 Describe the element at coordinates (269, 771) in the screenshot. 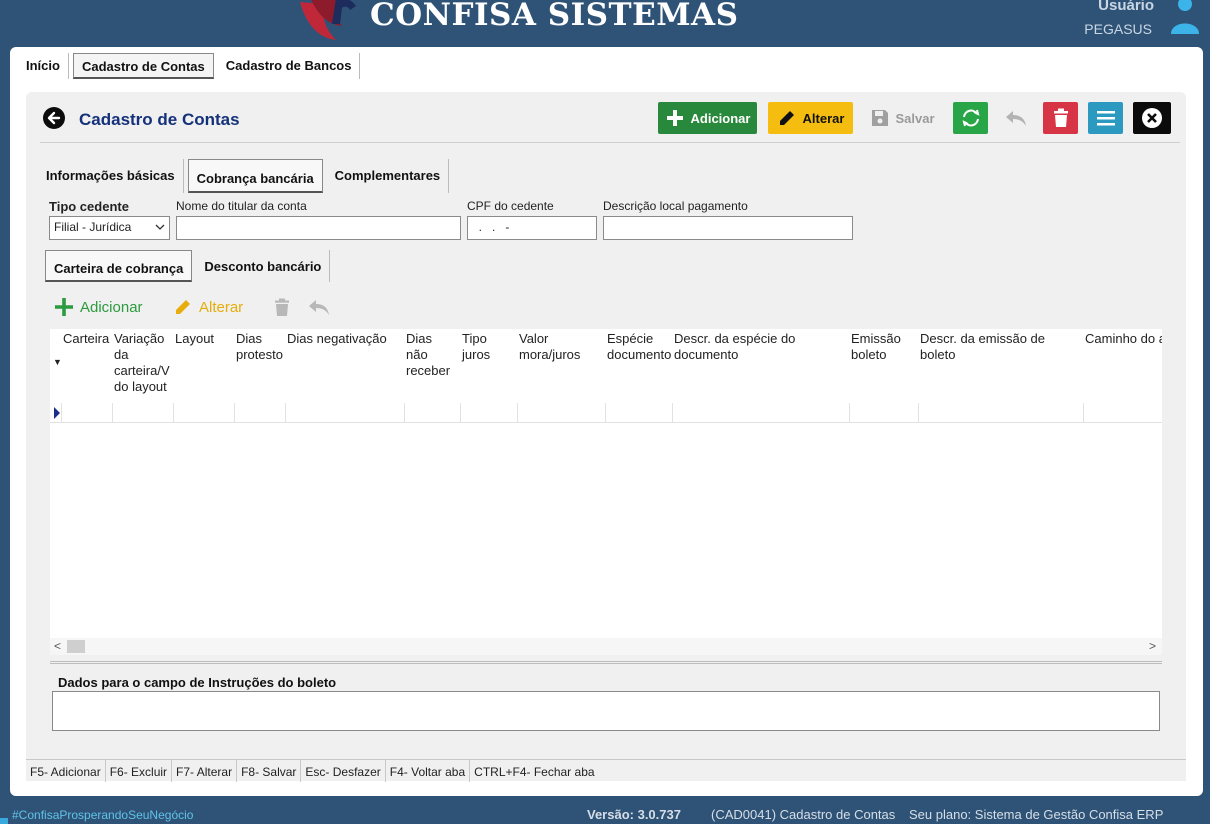

I see `shortcut-save: F8- Salvar` at that location.